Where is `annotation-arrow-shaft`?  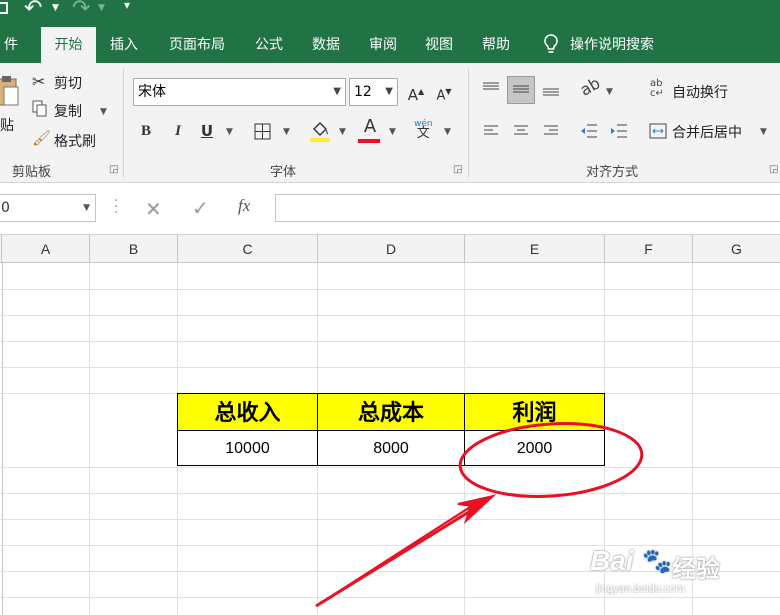 annotation-arrow-shaft is located at coordinates (400, 554).